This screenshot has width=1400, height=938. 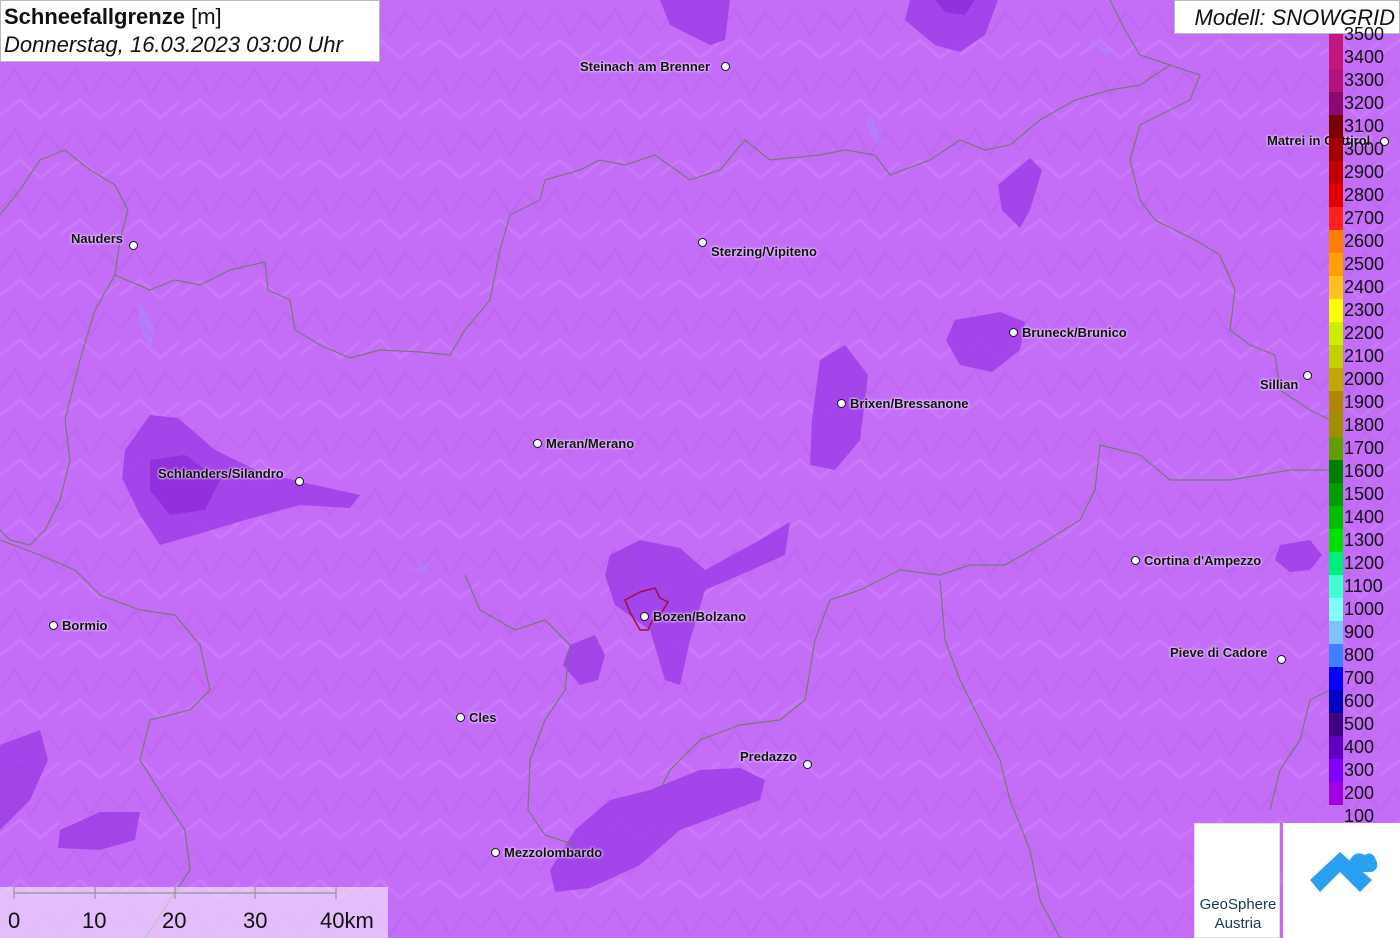 What do you see at coordinates (347, 920) in the screenshot?
I see `scale-label: 40km` at bounding box center [347, 920].